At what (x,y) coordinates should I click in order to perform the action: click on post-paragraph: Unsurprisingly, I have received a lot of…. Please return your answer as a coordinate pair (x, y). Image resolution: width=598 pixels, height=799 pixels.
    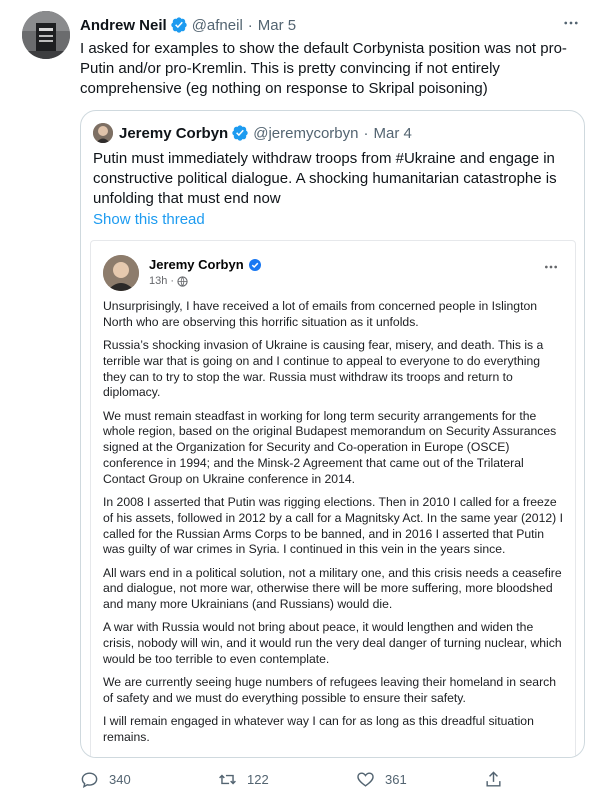
    Looking at the image, I should click on (320, 314).